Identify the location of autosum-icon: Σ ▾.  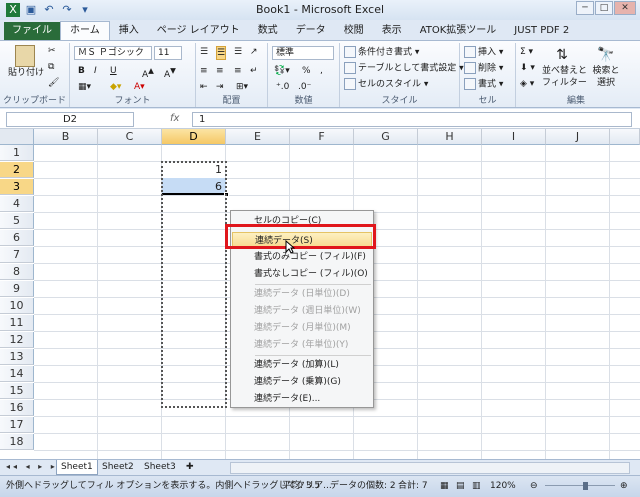
(526, 52).